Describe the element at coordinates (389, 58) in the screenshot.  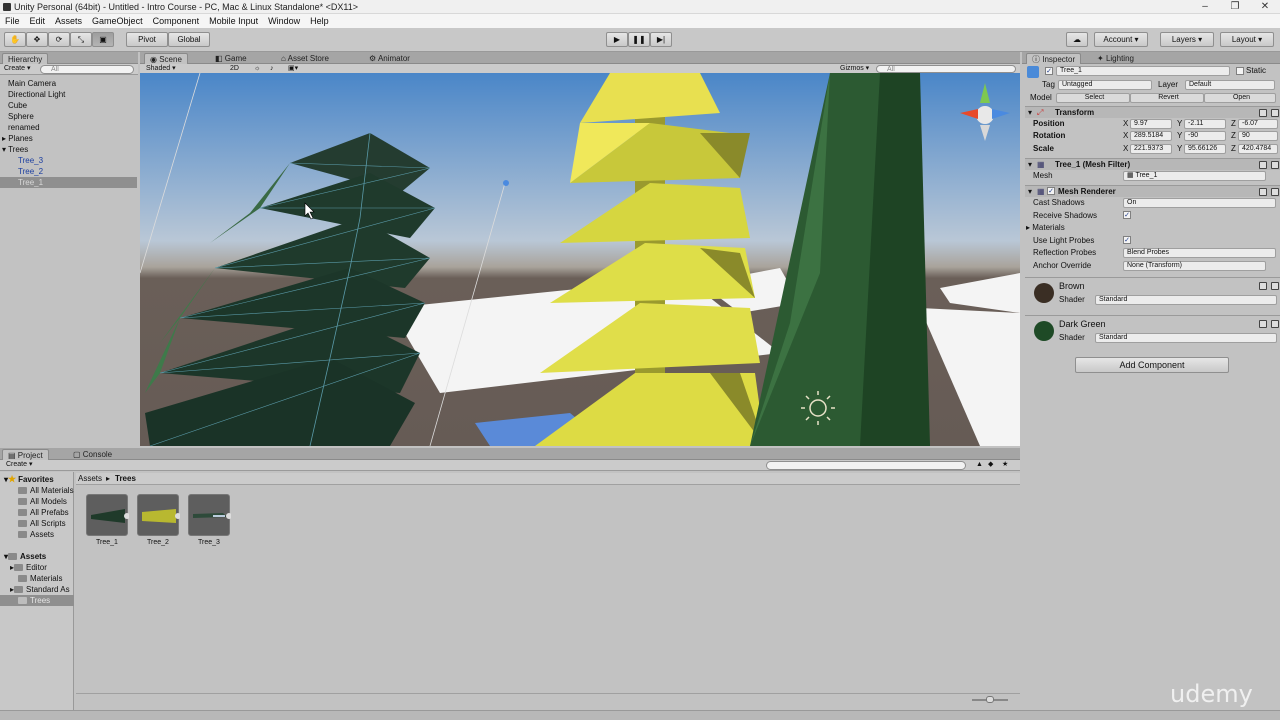
I see `tab-animator: ⚙ Animator` at that location.